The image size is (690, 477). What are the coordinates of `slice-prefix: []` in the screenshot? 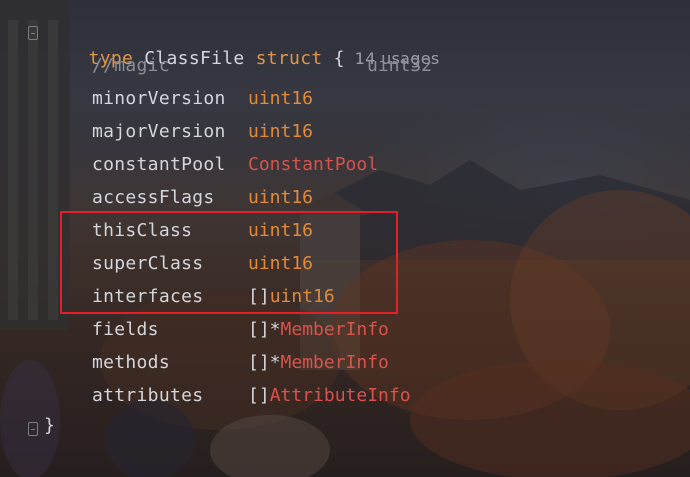 It's located at (259, 395).